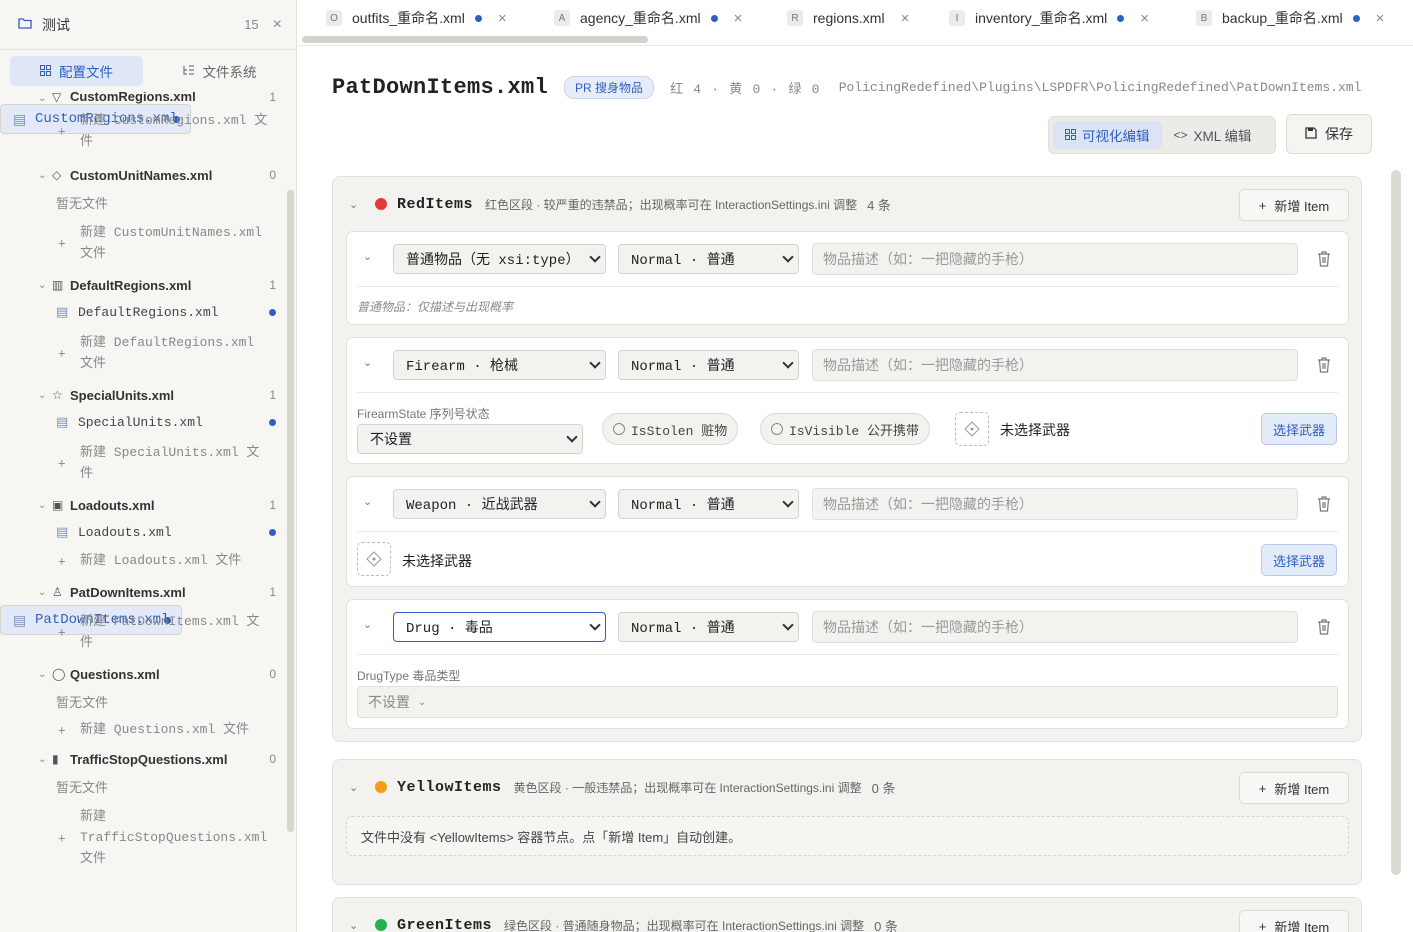  I want to click on xml-edit-button: <> XML 编辑, so click(1213, 135).